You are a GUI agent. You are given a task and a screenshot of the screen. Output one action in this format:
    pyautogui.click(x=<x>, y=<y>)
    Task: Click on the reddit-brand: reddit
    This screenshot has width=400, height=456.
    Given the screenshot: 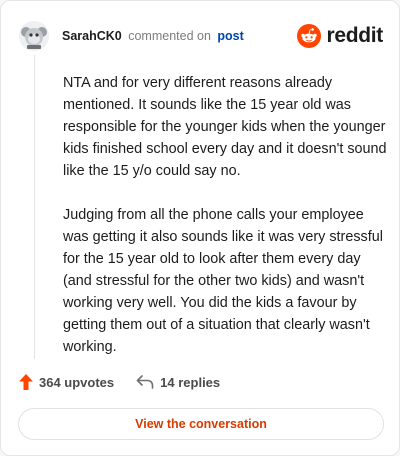 What is the action you would take?
    pyautogui.click(x=340, y=36)
    